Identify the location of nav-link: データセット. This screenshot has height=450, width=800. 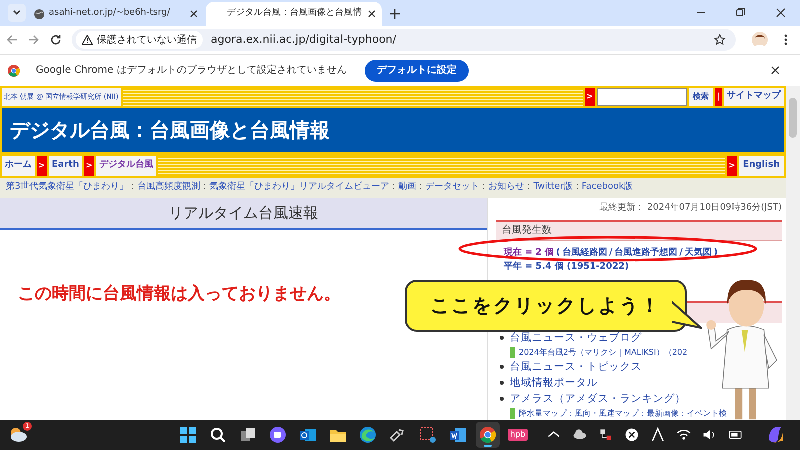
(453, 188).